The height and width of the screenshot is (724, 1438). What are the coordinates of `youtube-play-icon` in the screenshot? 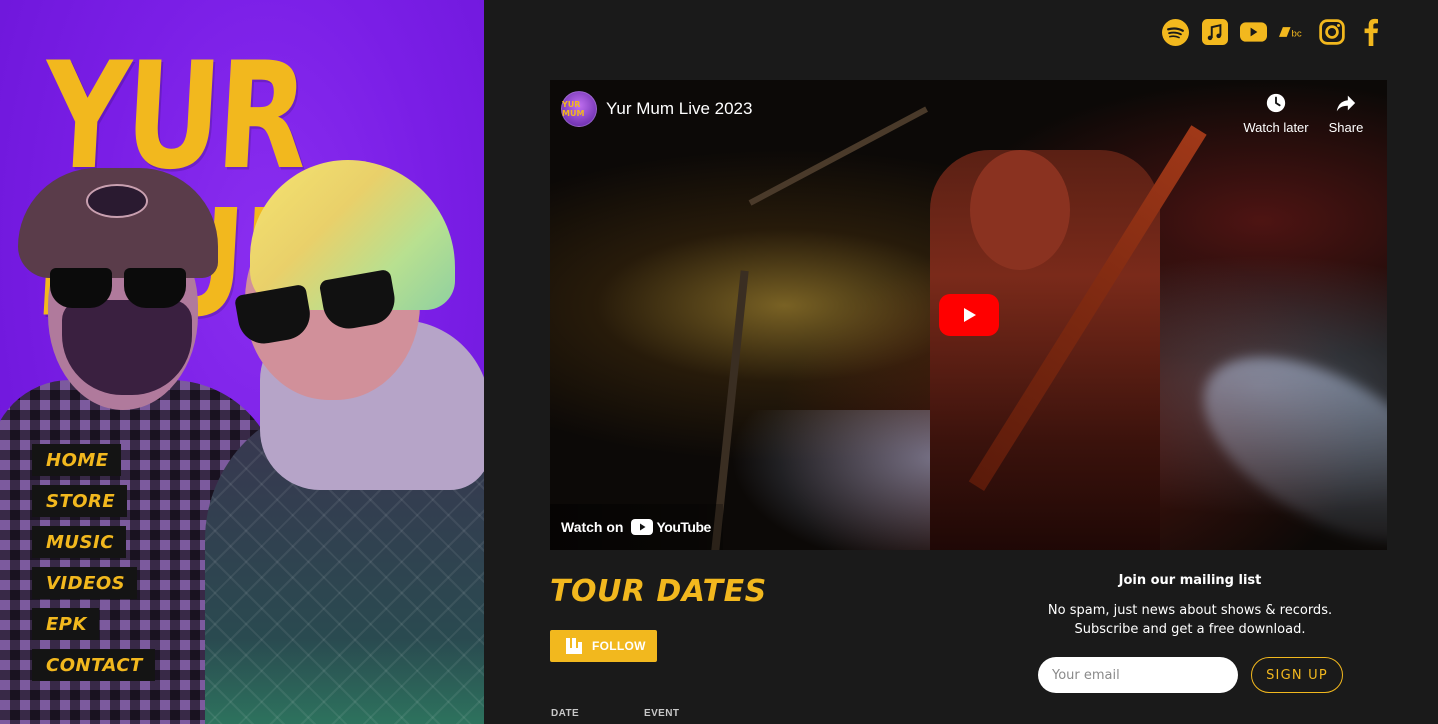 It's located at (642, 527).